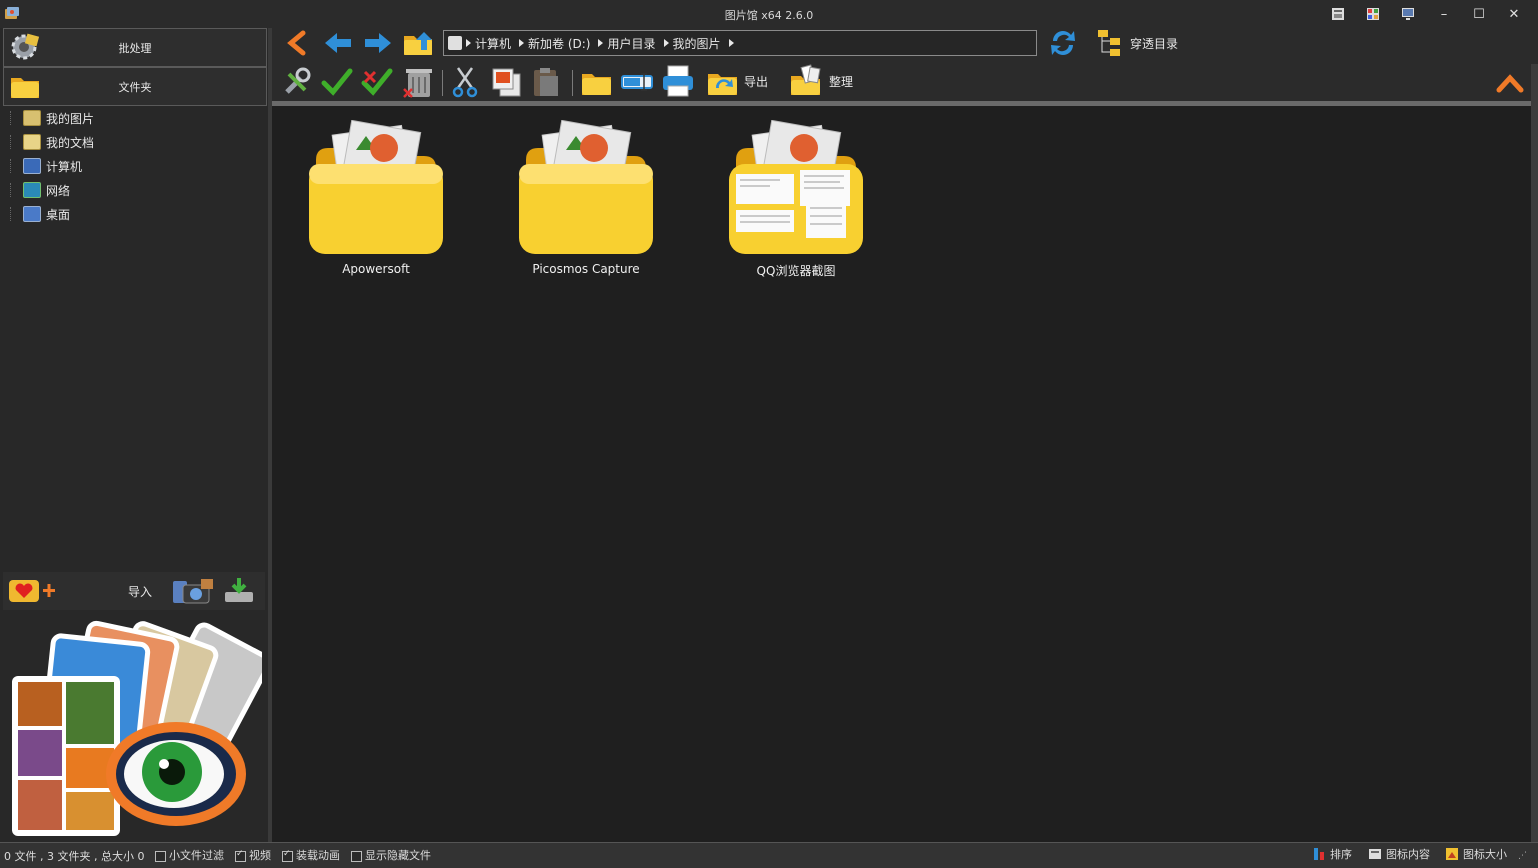 The height and width of the screenshot is (868, 1538). What do you see at coordinates (465, 82) in the screenshot?
I see `cut-icon` at bounding box center [465, 82].